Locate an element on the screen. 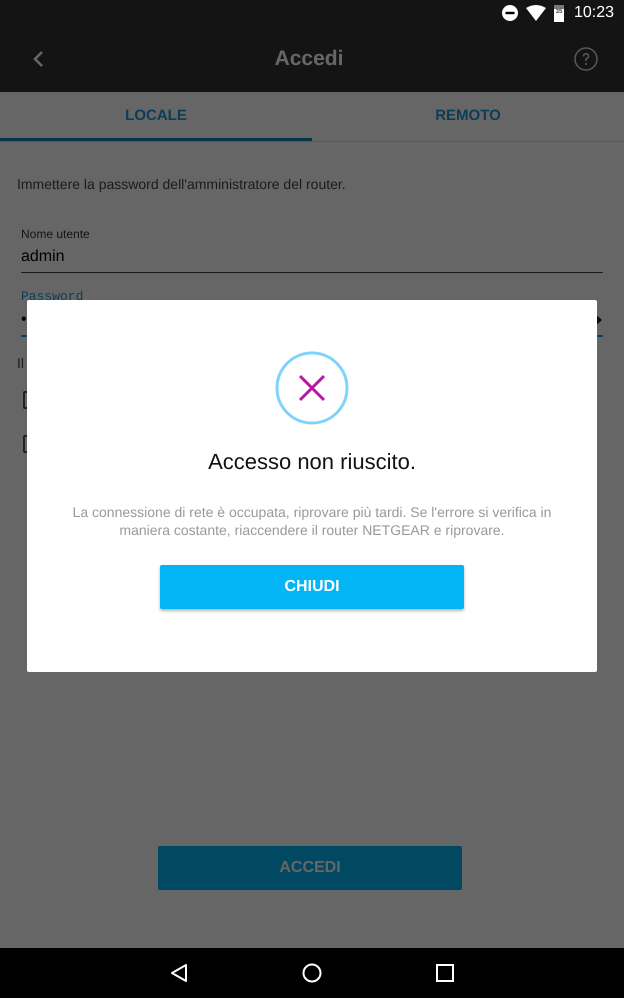 Image resolution: width=624 pixels, height=998 pixels. field-label: Password is located at coordinates (52, 297).